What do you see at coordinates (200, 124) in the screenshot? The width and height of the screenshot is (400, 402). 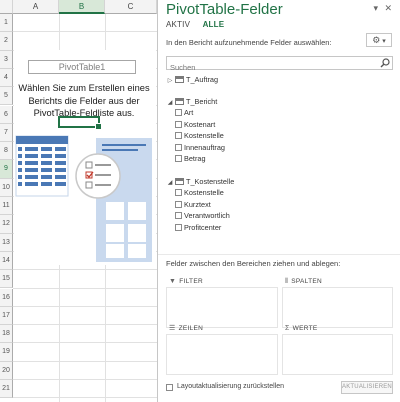 I see `field-label: Kostenart` at bounding box center [200, 124].